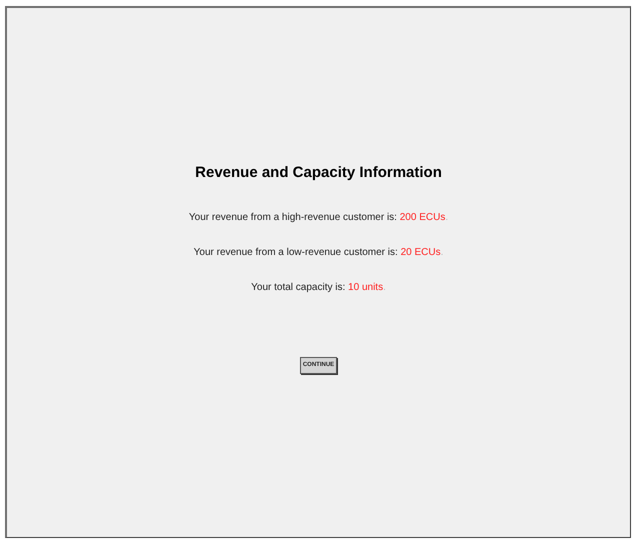 The width and height of the screenshot is (634, 540). What do you see at coordinates (318, 287) in the screenshot?
I see `info-line: Your total capacity is: 10 units.` at bounding box center [318, 287].